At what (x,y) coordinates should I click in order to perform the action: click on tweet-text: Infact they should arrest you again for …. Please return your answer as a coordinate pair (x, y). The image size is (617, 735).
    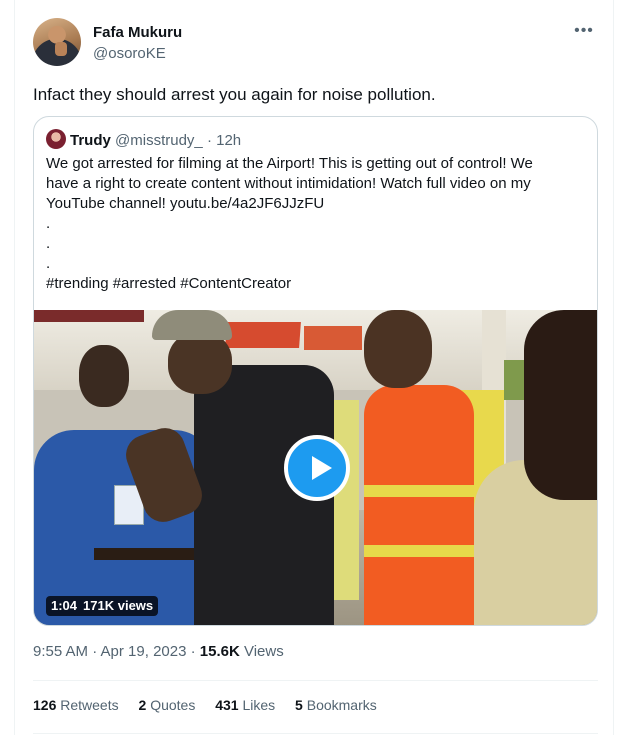
    Looking at the image, I should click on (234, 94).